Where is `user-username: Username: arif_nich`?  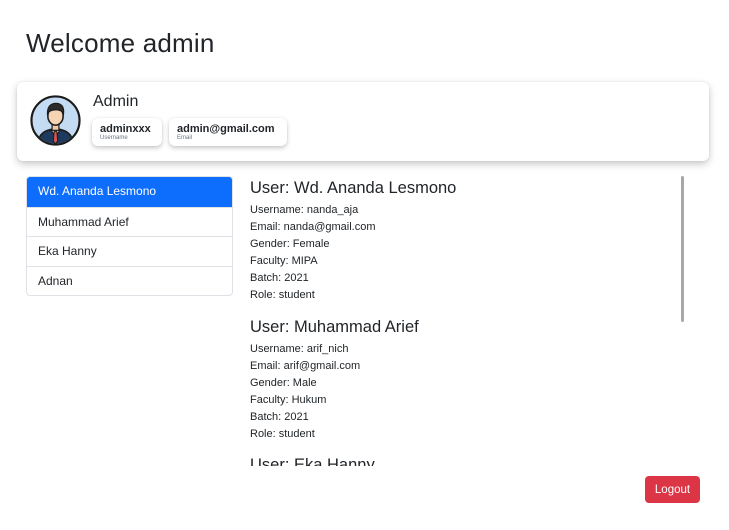 user-username: Username: arif_nich is located at coordinates (299, 348).